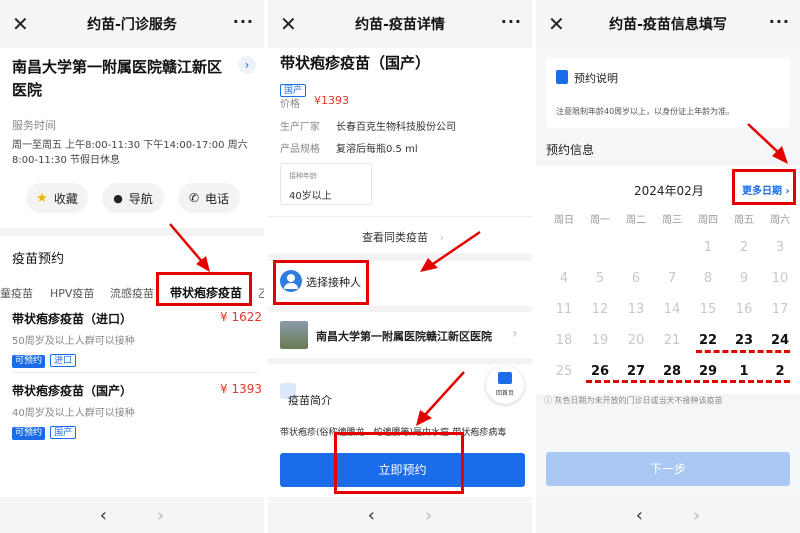  I want to click on calendar-day-disabled: 14, so click(672, 309).